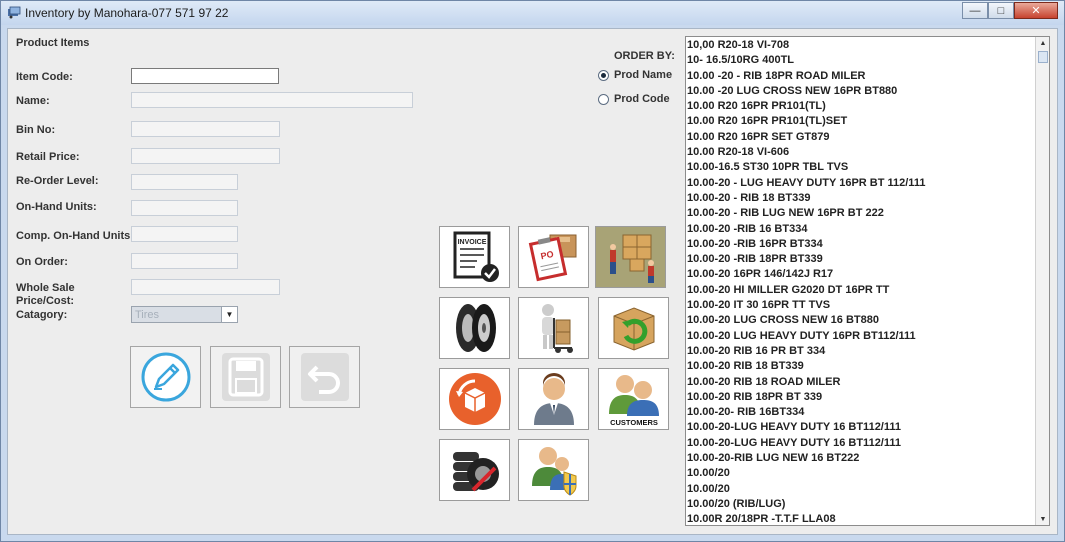 Image resolution: width=1065 pixels, height=542 pixels. What do you see at coordinates (205, 76) in the screenshot?
I see `item-code-input` at bounding box center [205, 76].